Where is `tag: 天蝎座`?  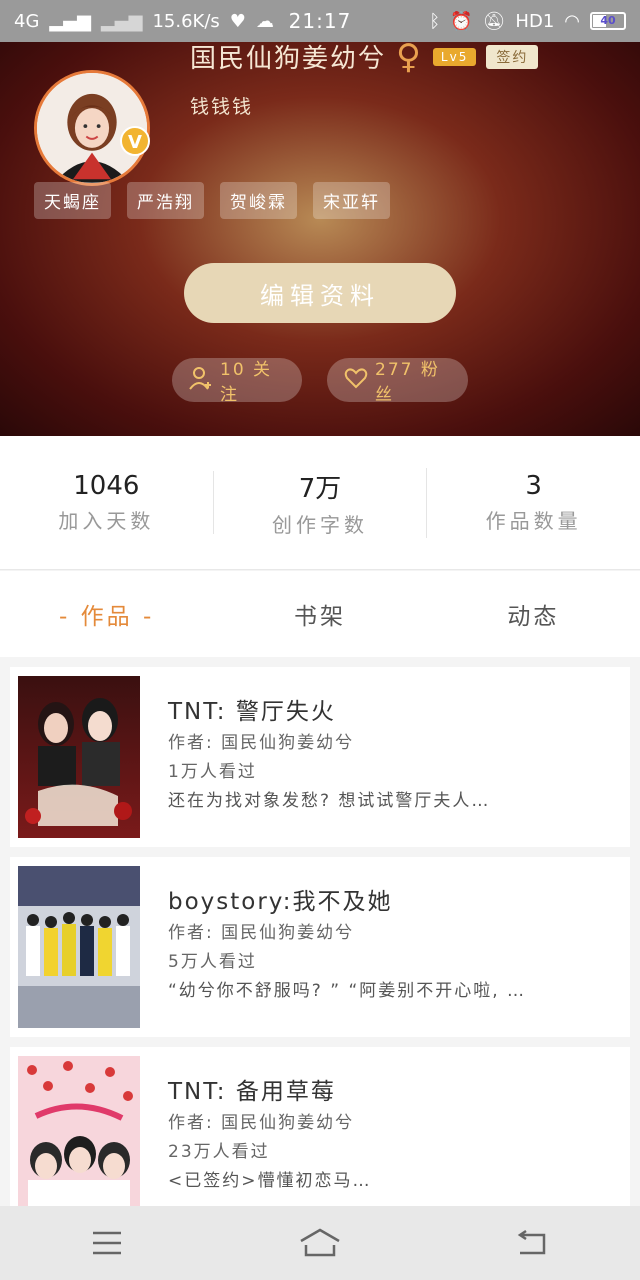
tag: 天蝎座 is located at coordinates (72, 200).